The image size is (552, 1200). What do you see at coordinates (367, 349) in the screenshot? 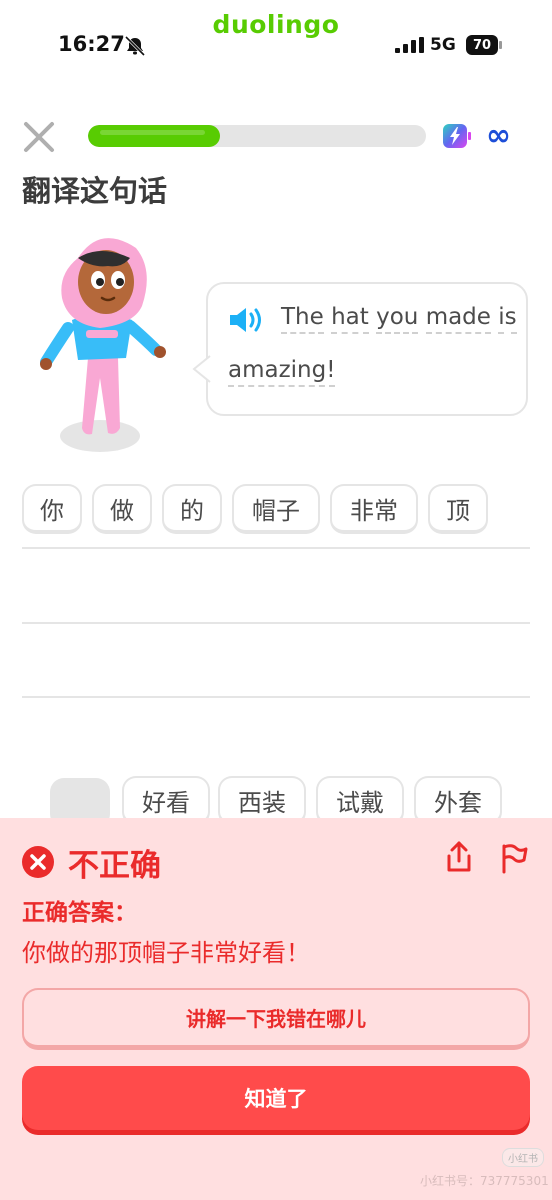
I see `speech-bubble` at bounding box center [367, 349].